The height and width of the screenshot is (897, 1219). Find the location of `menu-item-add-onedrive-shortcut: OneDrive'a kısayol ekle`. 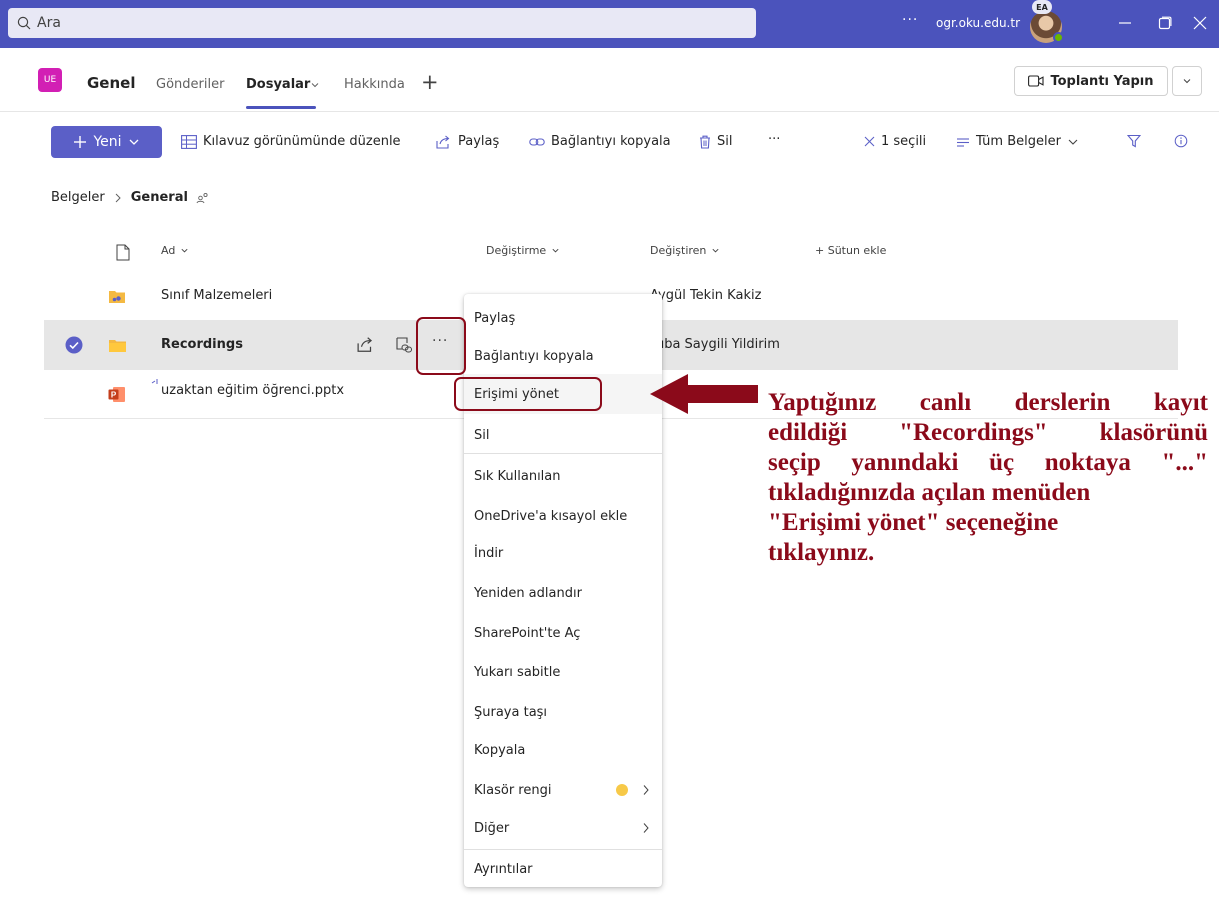

menu-item-add-onedrive-shortcut: OneDrive'a kısayol ekle is located at coordinates (563, 516).